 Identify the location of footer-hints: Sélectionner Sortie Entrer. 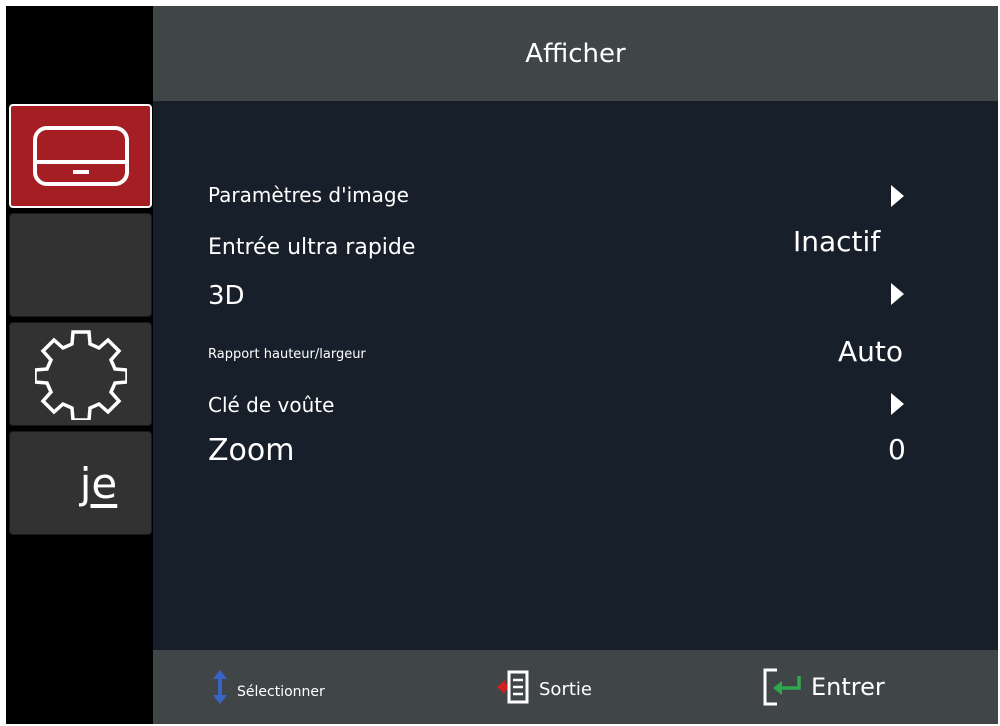
(575, 687).